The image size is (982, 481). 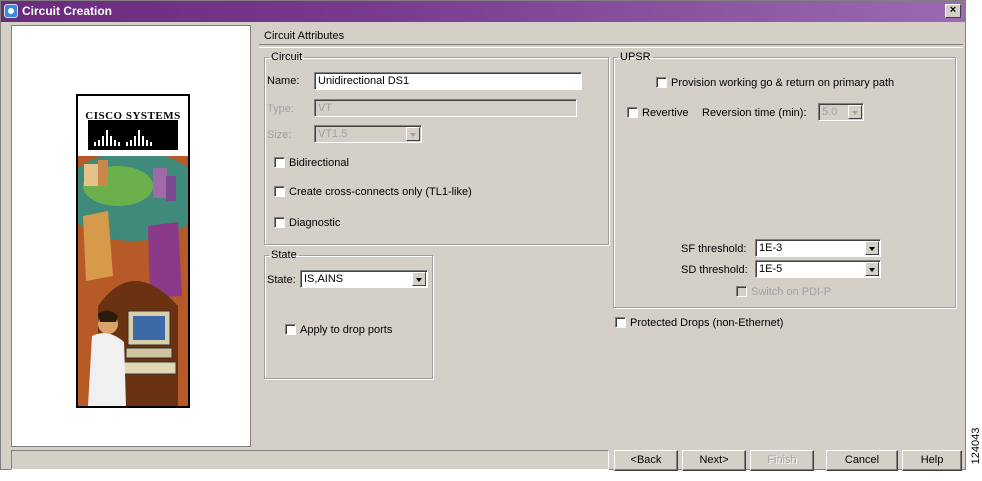 I want to click on pane-title: Circuit Attributes, so click(x=304, y=36).